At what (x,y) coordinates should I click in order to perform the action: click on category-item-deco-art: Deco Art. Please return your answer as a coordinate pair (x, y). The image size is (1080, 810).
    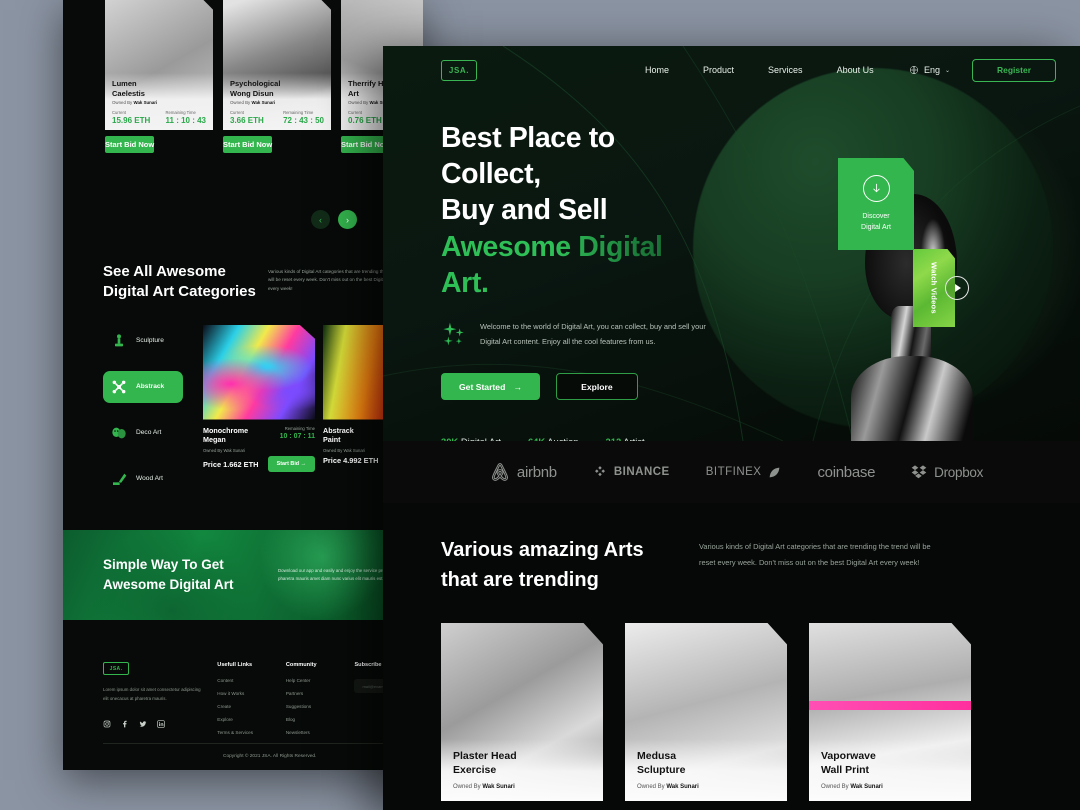
    Looking at the image, I should click on (143, 433).